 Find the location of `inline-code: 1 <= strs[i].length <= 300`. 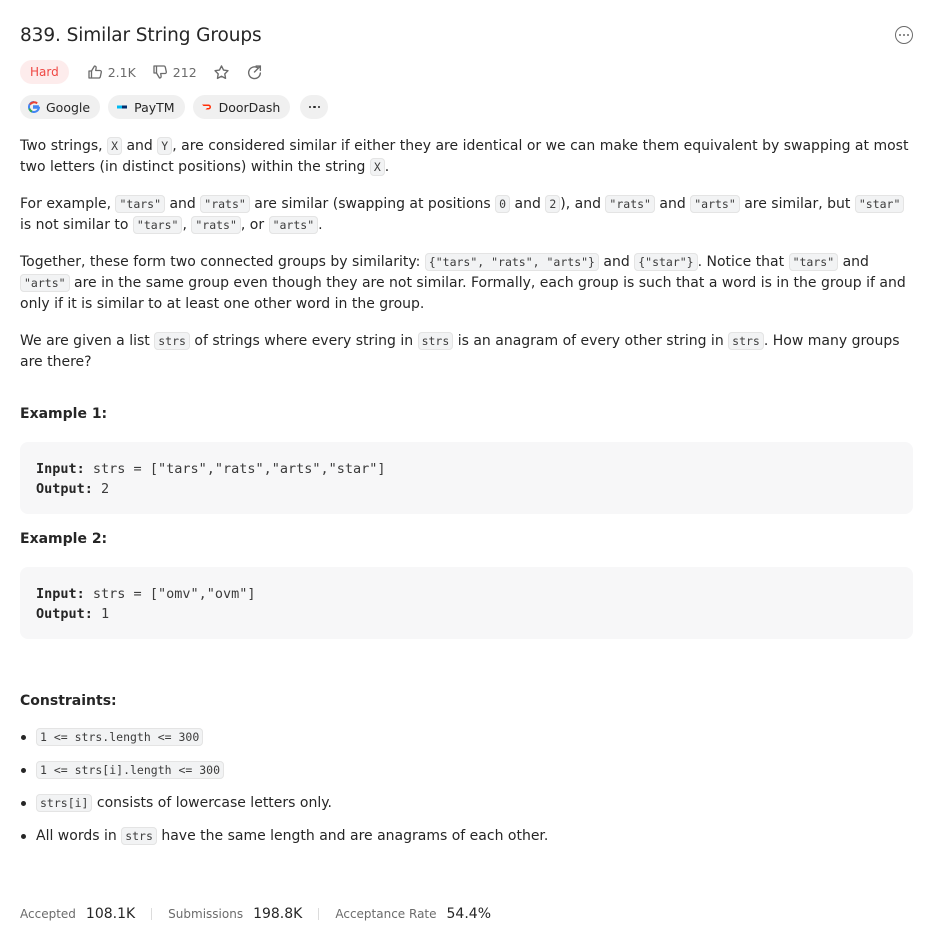

inline-code: 1 <= strs[i].length <= 300 is located at coordinates (130, 770).